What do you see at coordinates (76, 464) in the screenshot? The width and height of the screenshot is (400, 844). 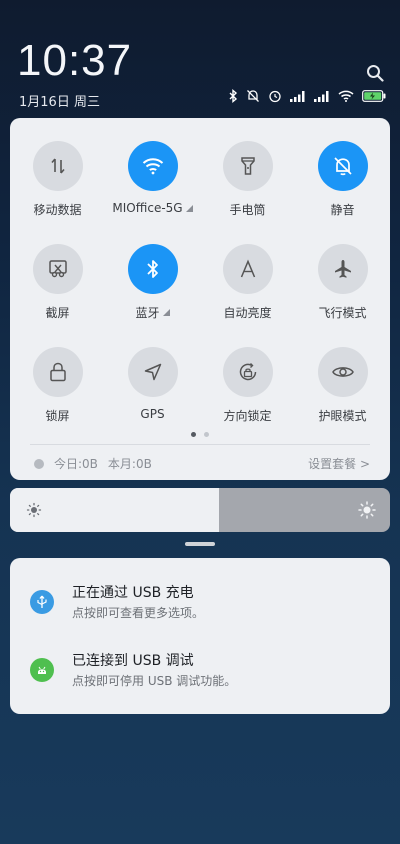 I see `usage-today: 今日:0B` at bounding box center [76, 464].